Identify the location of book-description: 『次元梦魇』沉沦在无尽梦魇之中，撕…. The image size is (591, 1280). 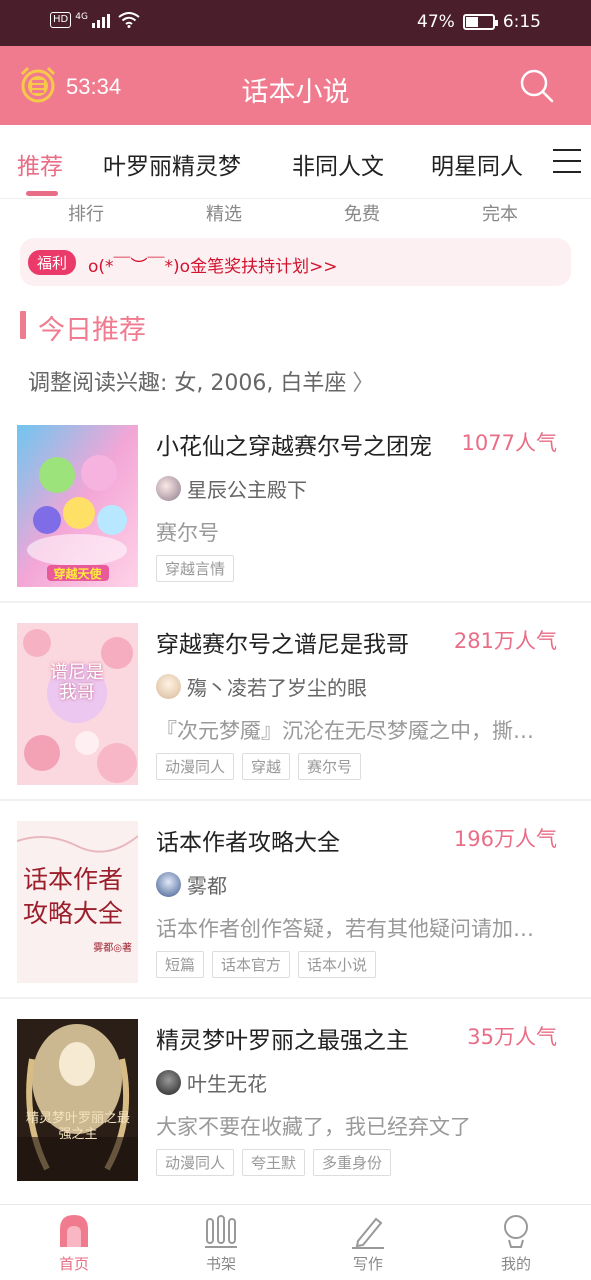
(345, 731).